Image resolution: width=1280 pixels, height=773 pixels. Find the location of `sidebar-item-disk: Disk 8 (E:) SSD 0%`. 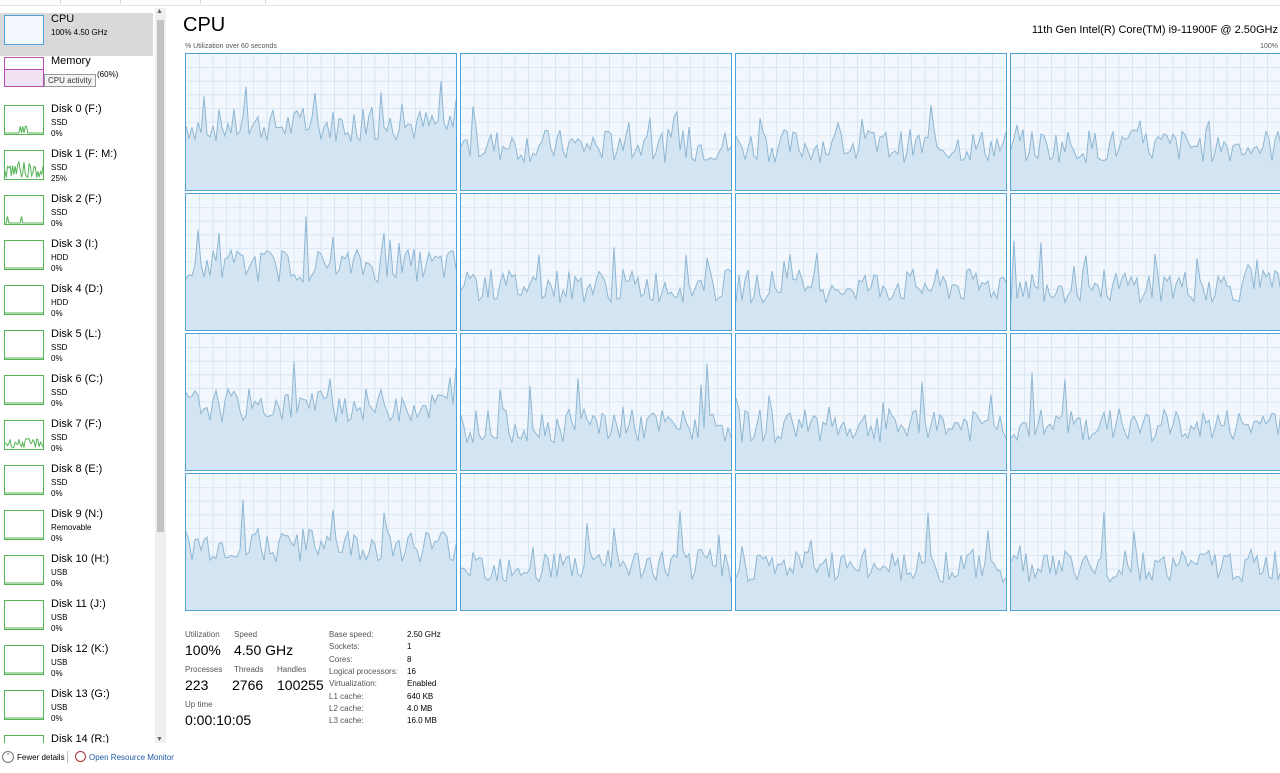

sidebar-item-disk: Disk 8 (E:) SSD 0% is located at coordinates (76, 484).